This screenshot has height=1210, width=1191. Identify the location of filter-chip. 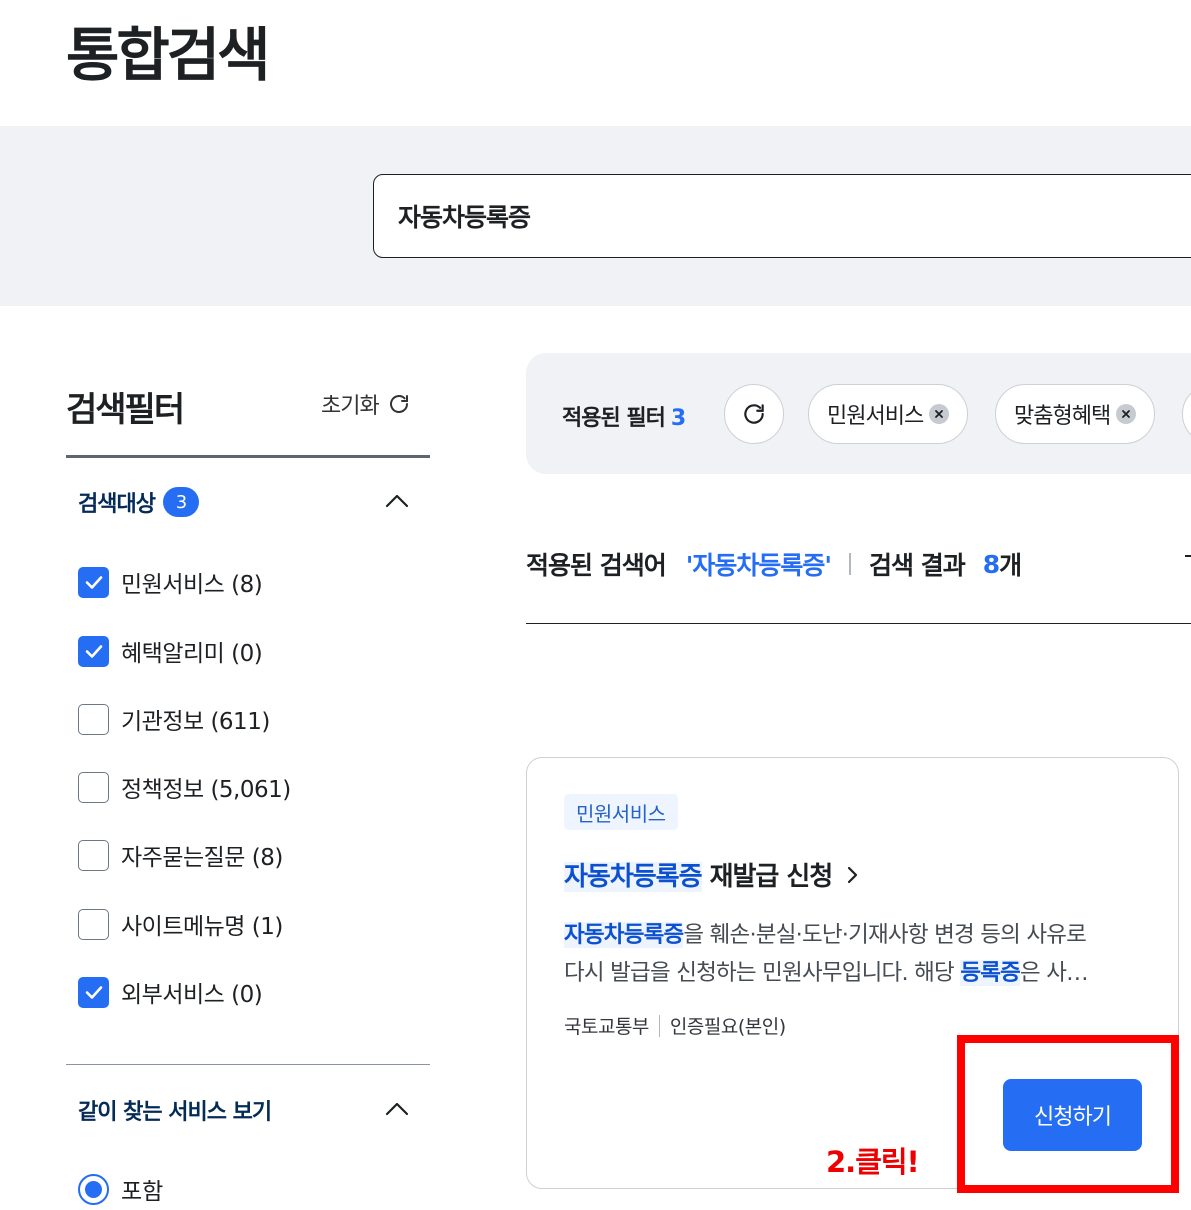
(1186, 414).